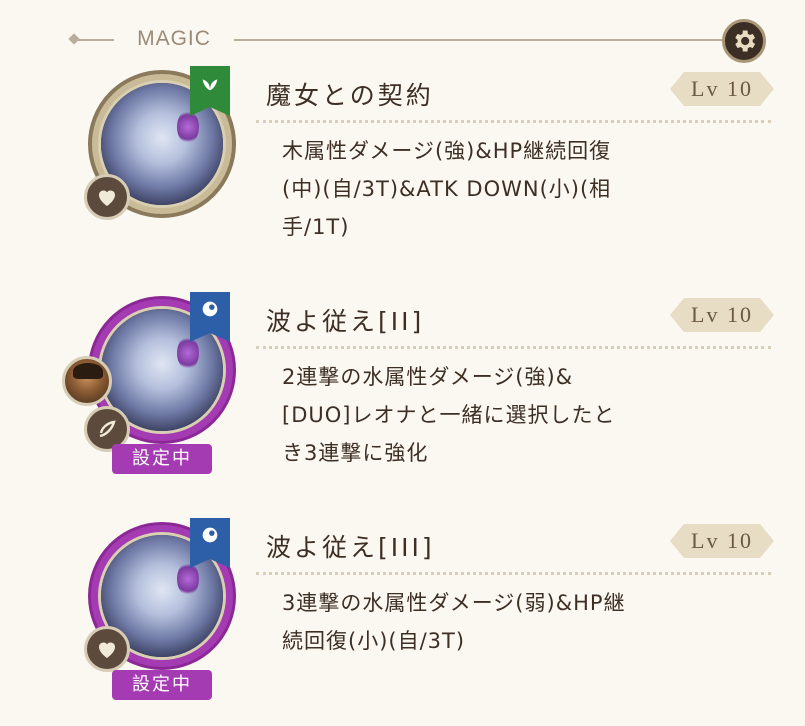  What do you see at coordinates (174, 39) in the screenshot?
I see `section-title: MAGIC` at bounding box center [174, 39].